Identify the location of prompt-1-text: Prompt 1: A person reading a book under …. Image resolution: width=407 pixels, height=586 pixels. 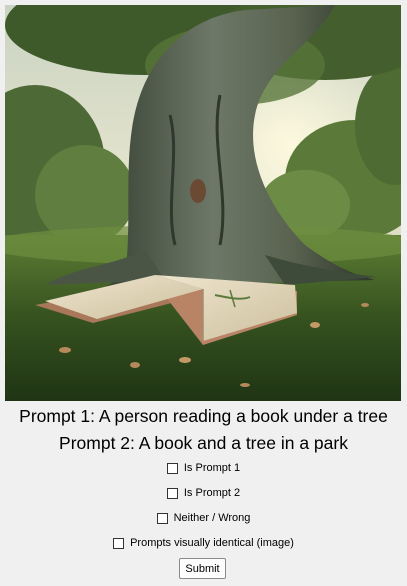
(203, 416).